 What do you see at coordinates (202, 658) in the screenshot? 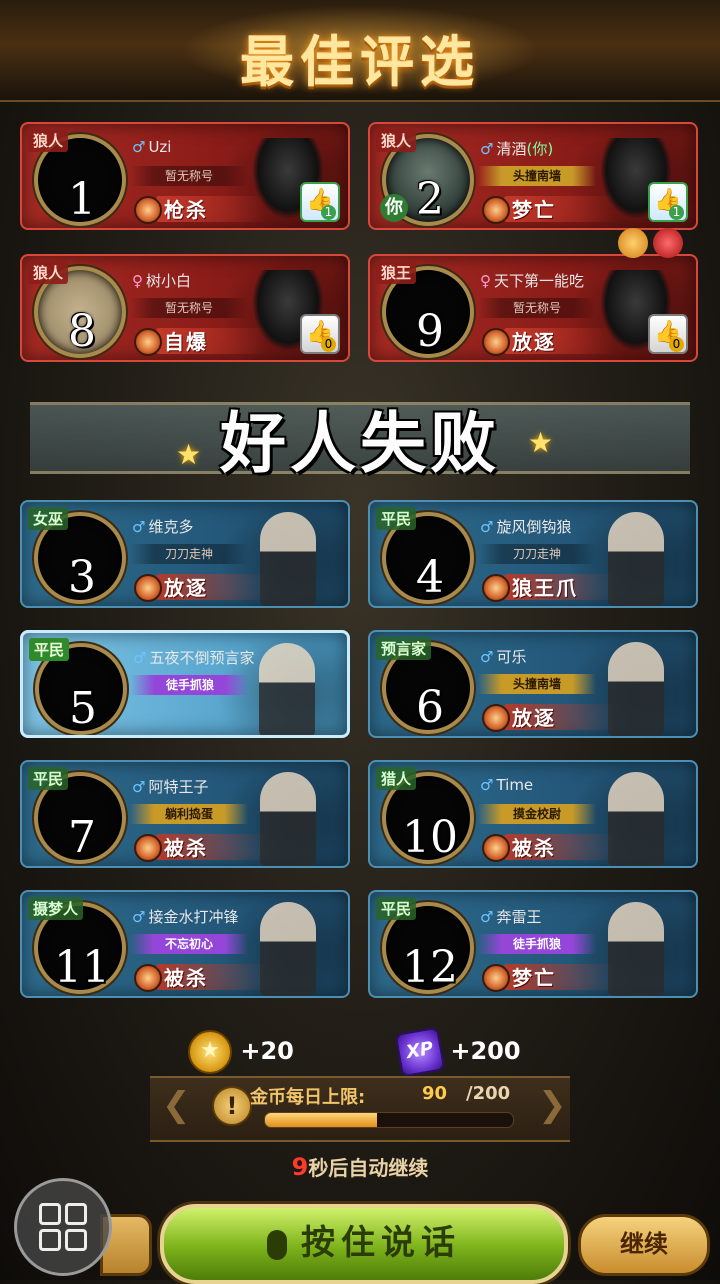
I see `player-name: 五夜不倒预言家` at bounding box center [202, 658].